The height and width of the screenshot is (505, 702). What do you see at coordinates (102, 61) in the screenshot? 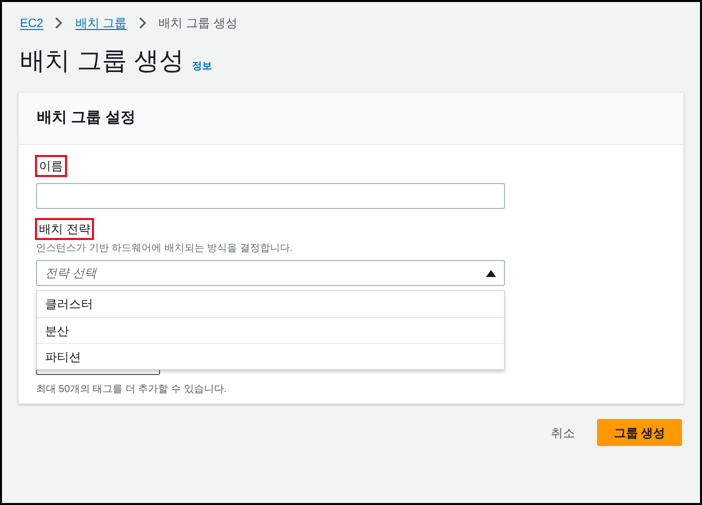
I see `page-title: 배치 그룹 생성` at bounding box center [102, 61].